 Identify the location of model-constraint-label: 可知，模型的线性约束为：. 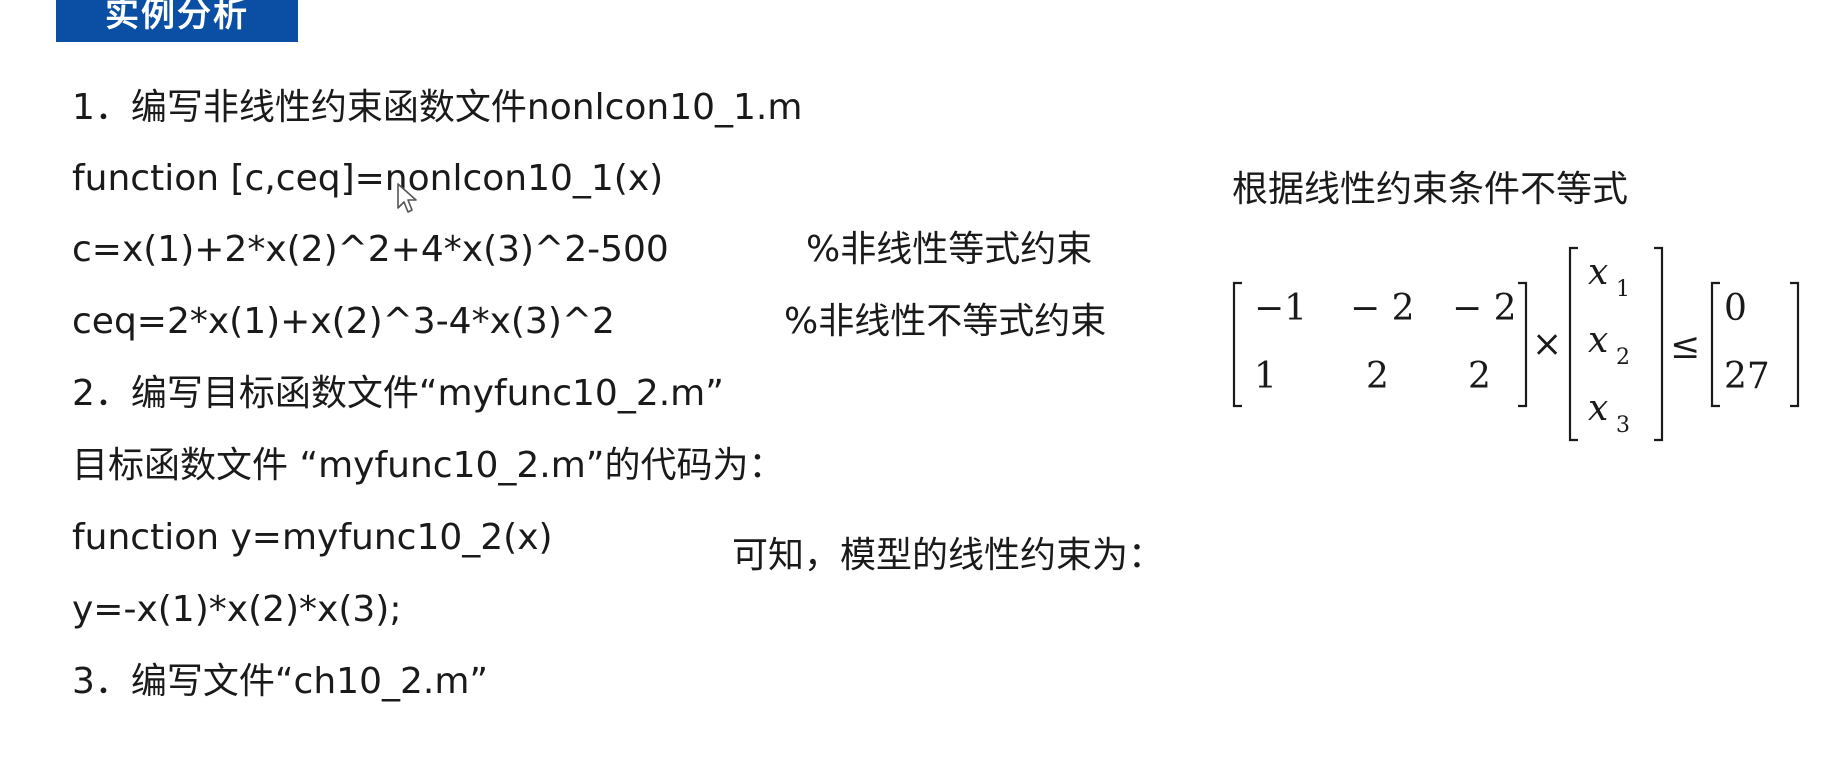
(948, 555).